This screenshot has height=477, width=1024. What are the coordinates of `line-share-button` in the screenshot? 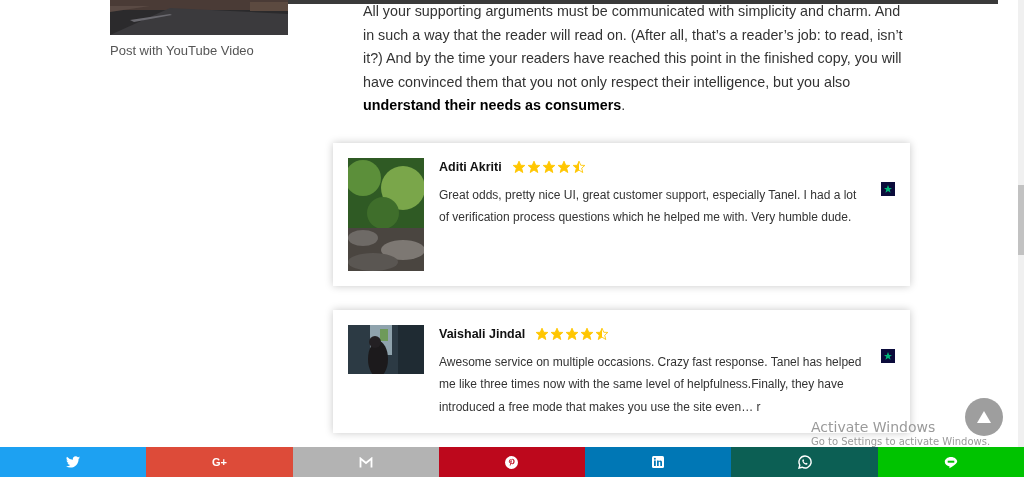 It's located at (950, 462).